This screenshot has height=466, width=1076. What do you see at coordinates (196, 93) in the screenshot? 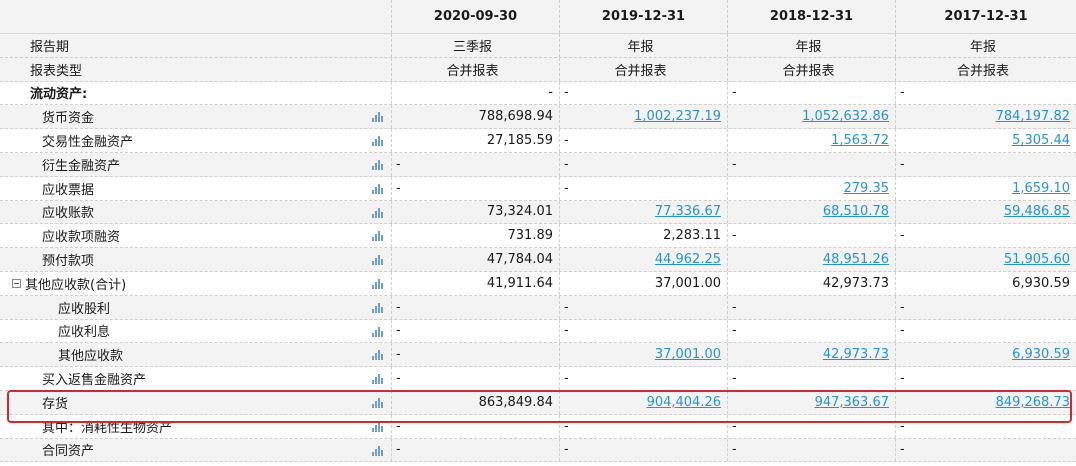
I see `section-label: 流动资产:` at bounding box center [196, 93].